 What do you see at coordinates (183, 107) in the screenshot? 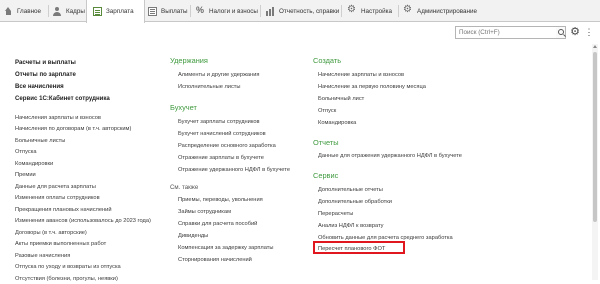
I see `section-heading-accounting: Бухучет` at bounding box center [183, 107].